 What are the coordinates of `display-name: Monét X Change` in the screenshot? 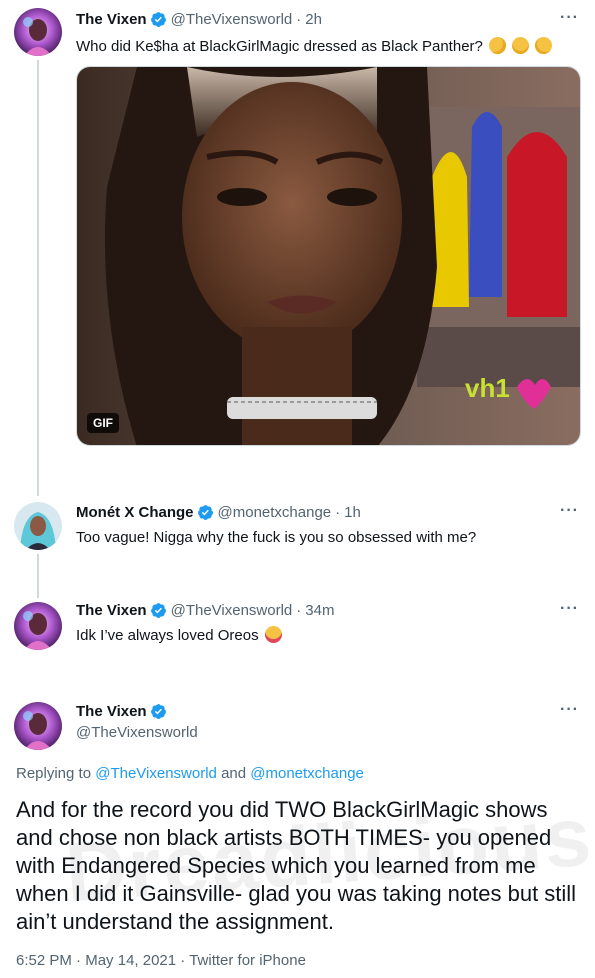 It's located at (135, 512).